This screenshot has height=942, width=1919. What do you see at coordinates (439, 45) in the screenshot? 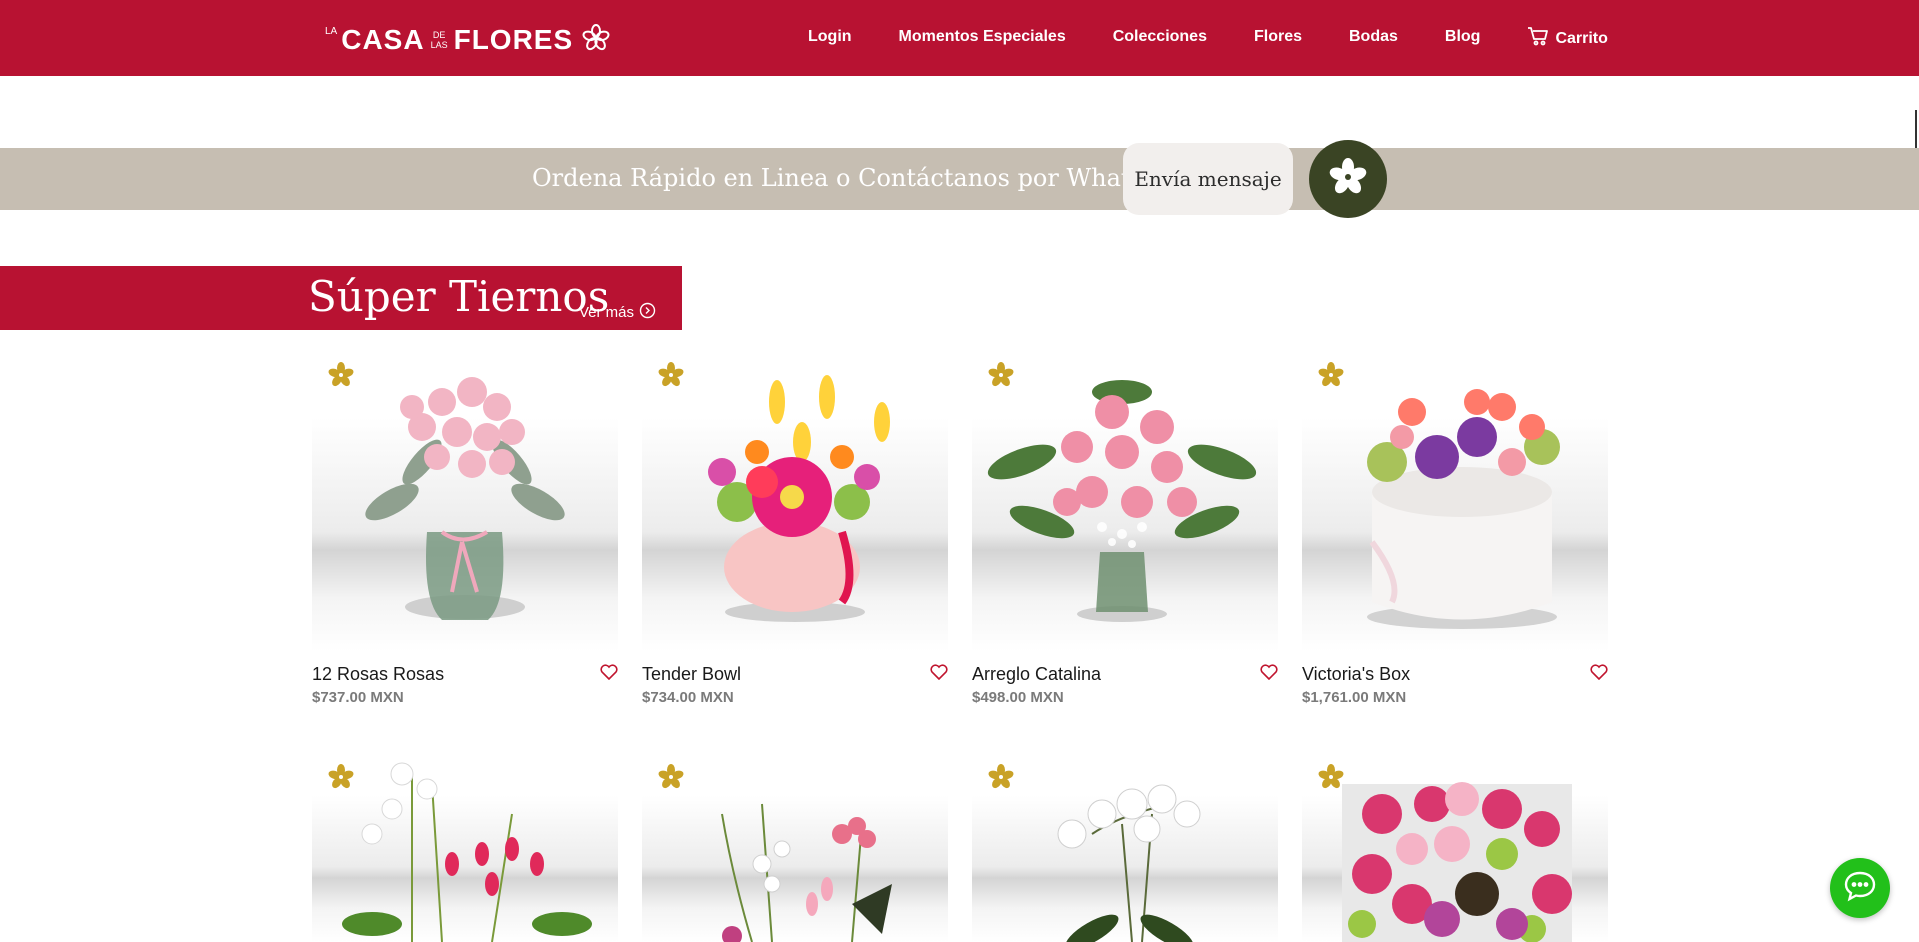
I see `logo-las: LAS` at bounding box center [439, 45].